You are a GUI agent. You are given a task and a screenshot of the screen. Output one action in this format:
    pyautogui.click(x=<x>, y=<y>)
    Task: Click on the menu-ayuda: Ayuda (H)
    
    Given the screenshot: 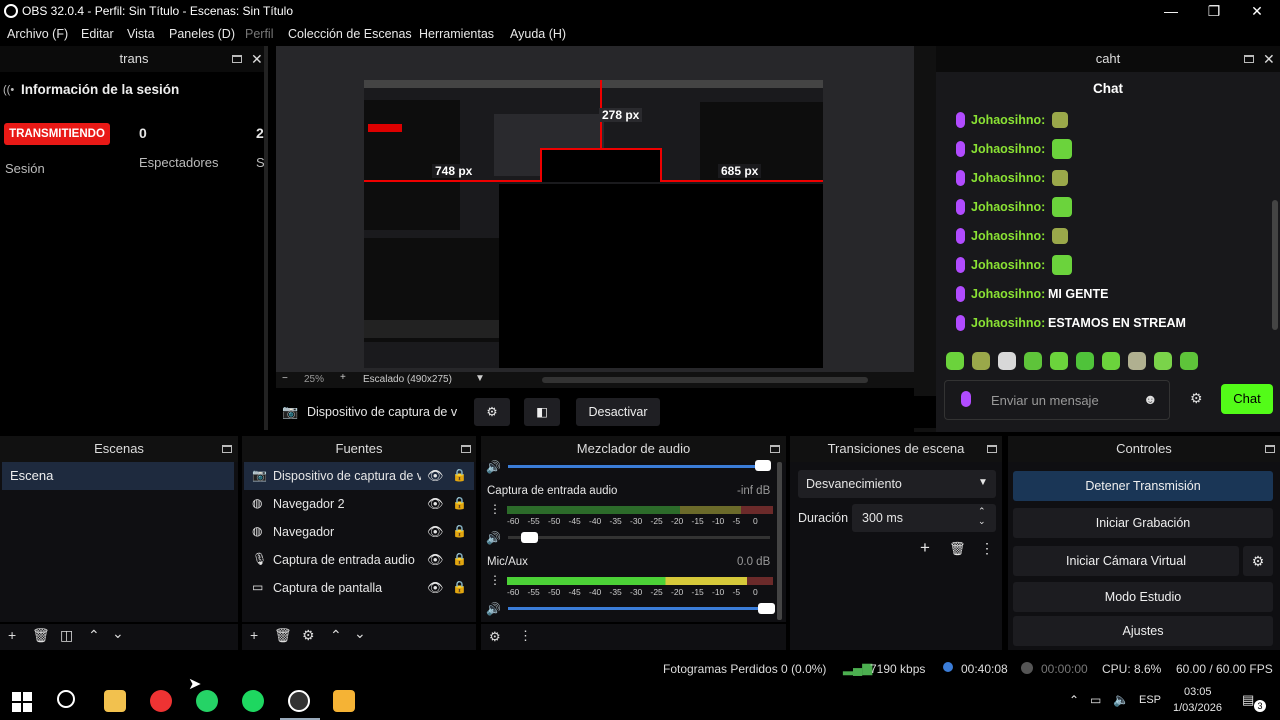 What is the action you would take?
    pyautogui.click(x=538, y=34)
    